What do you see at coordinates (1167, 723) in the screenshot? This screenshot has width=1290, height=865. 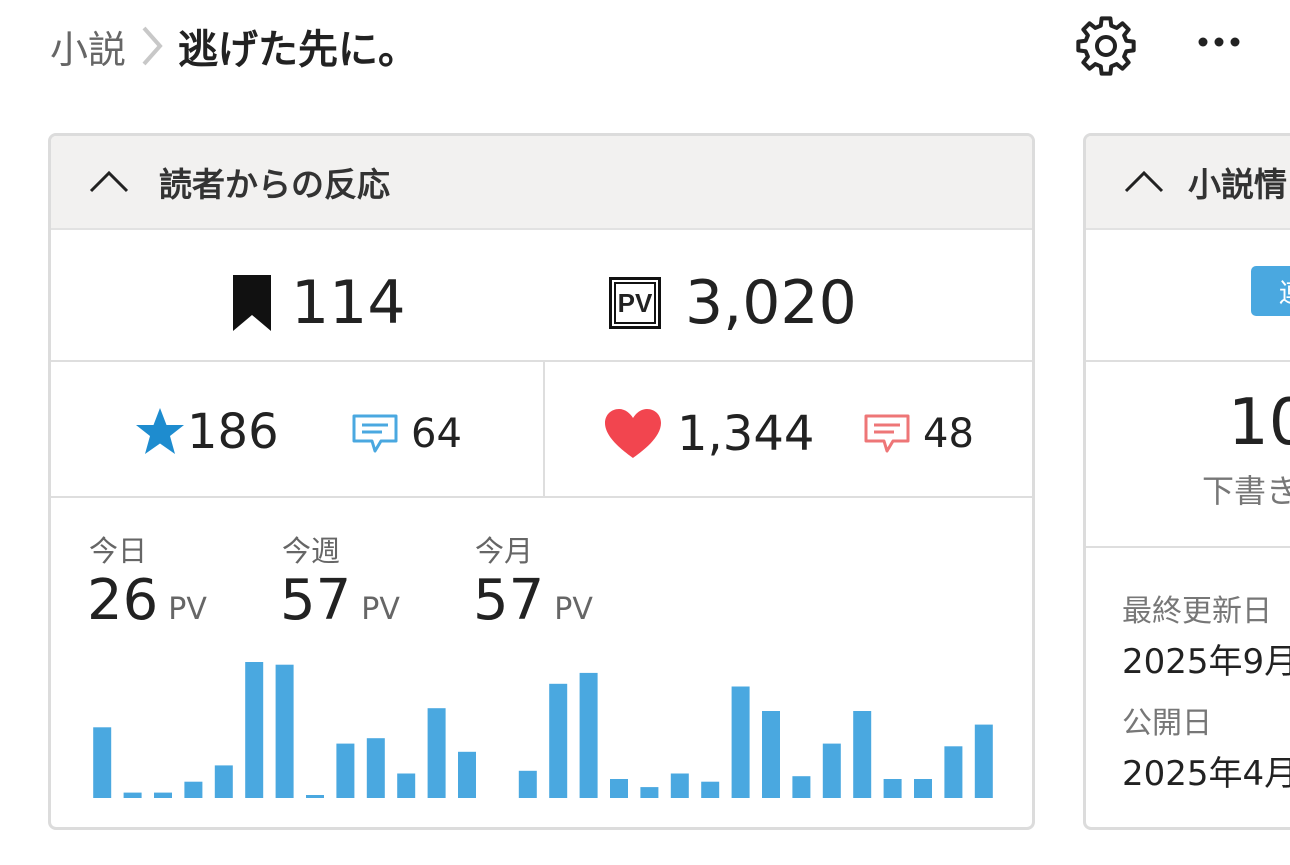 I see `published-label: 公開日` at bounding box center [1167, 723].